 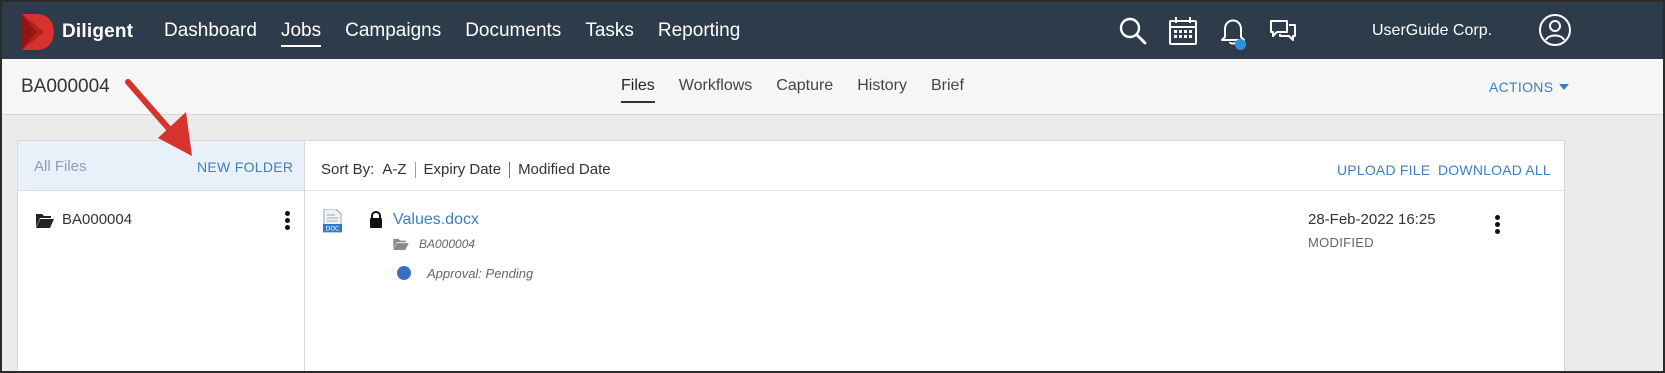 I want to click on tab-workflows: Workflows, so click(x=716, y=87).